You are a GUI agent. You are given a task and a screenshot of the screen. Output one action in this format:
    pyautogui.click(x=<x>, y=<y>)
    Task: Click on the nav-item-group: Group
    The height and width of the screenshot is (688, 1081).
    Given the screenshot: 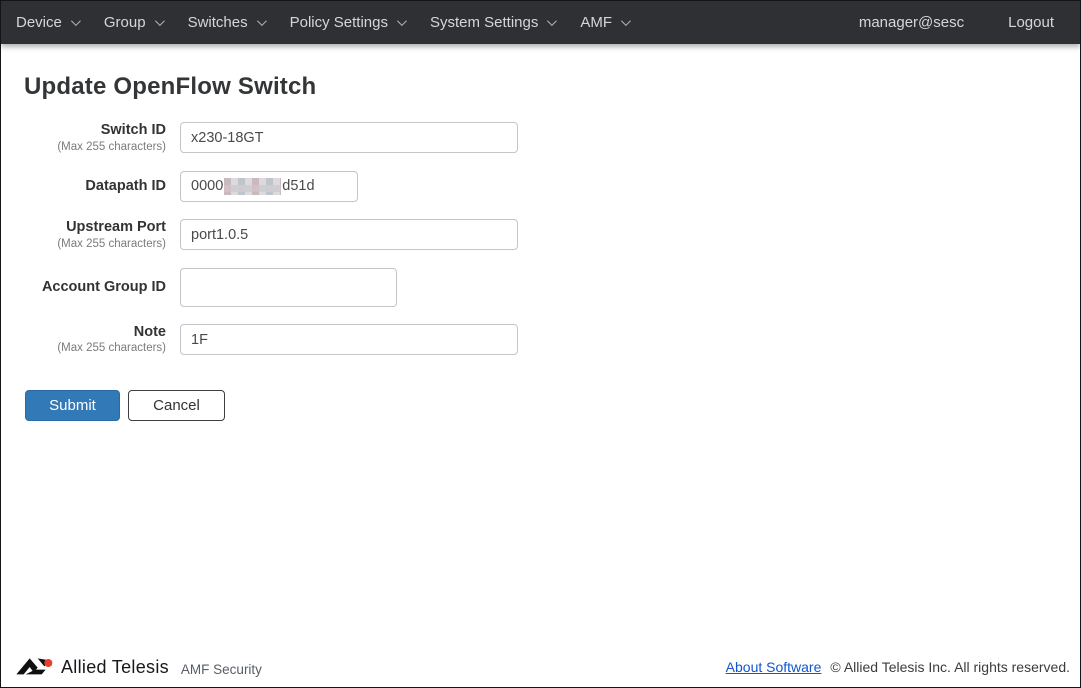 What is the action you would take?
    pyautogui.click(x=133, y=22)
    